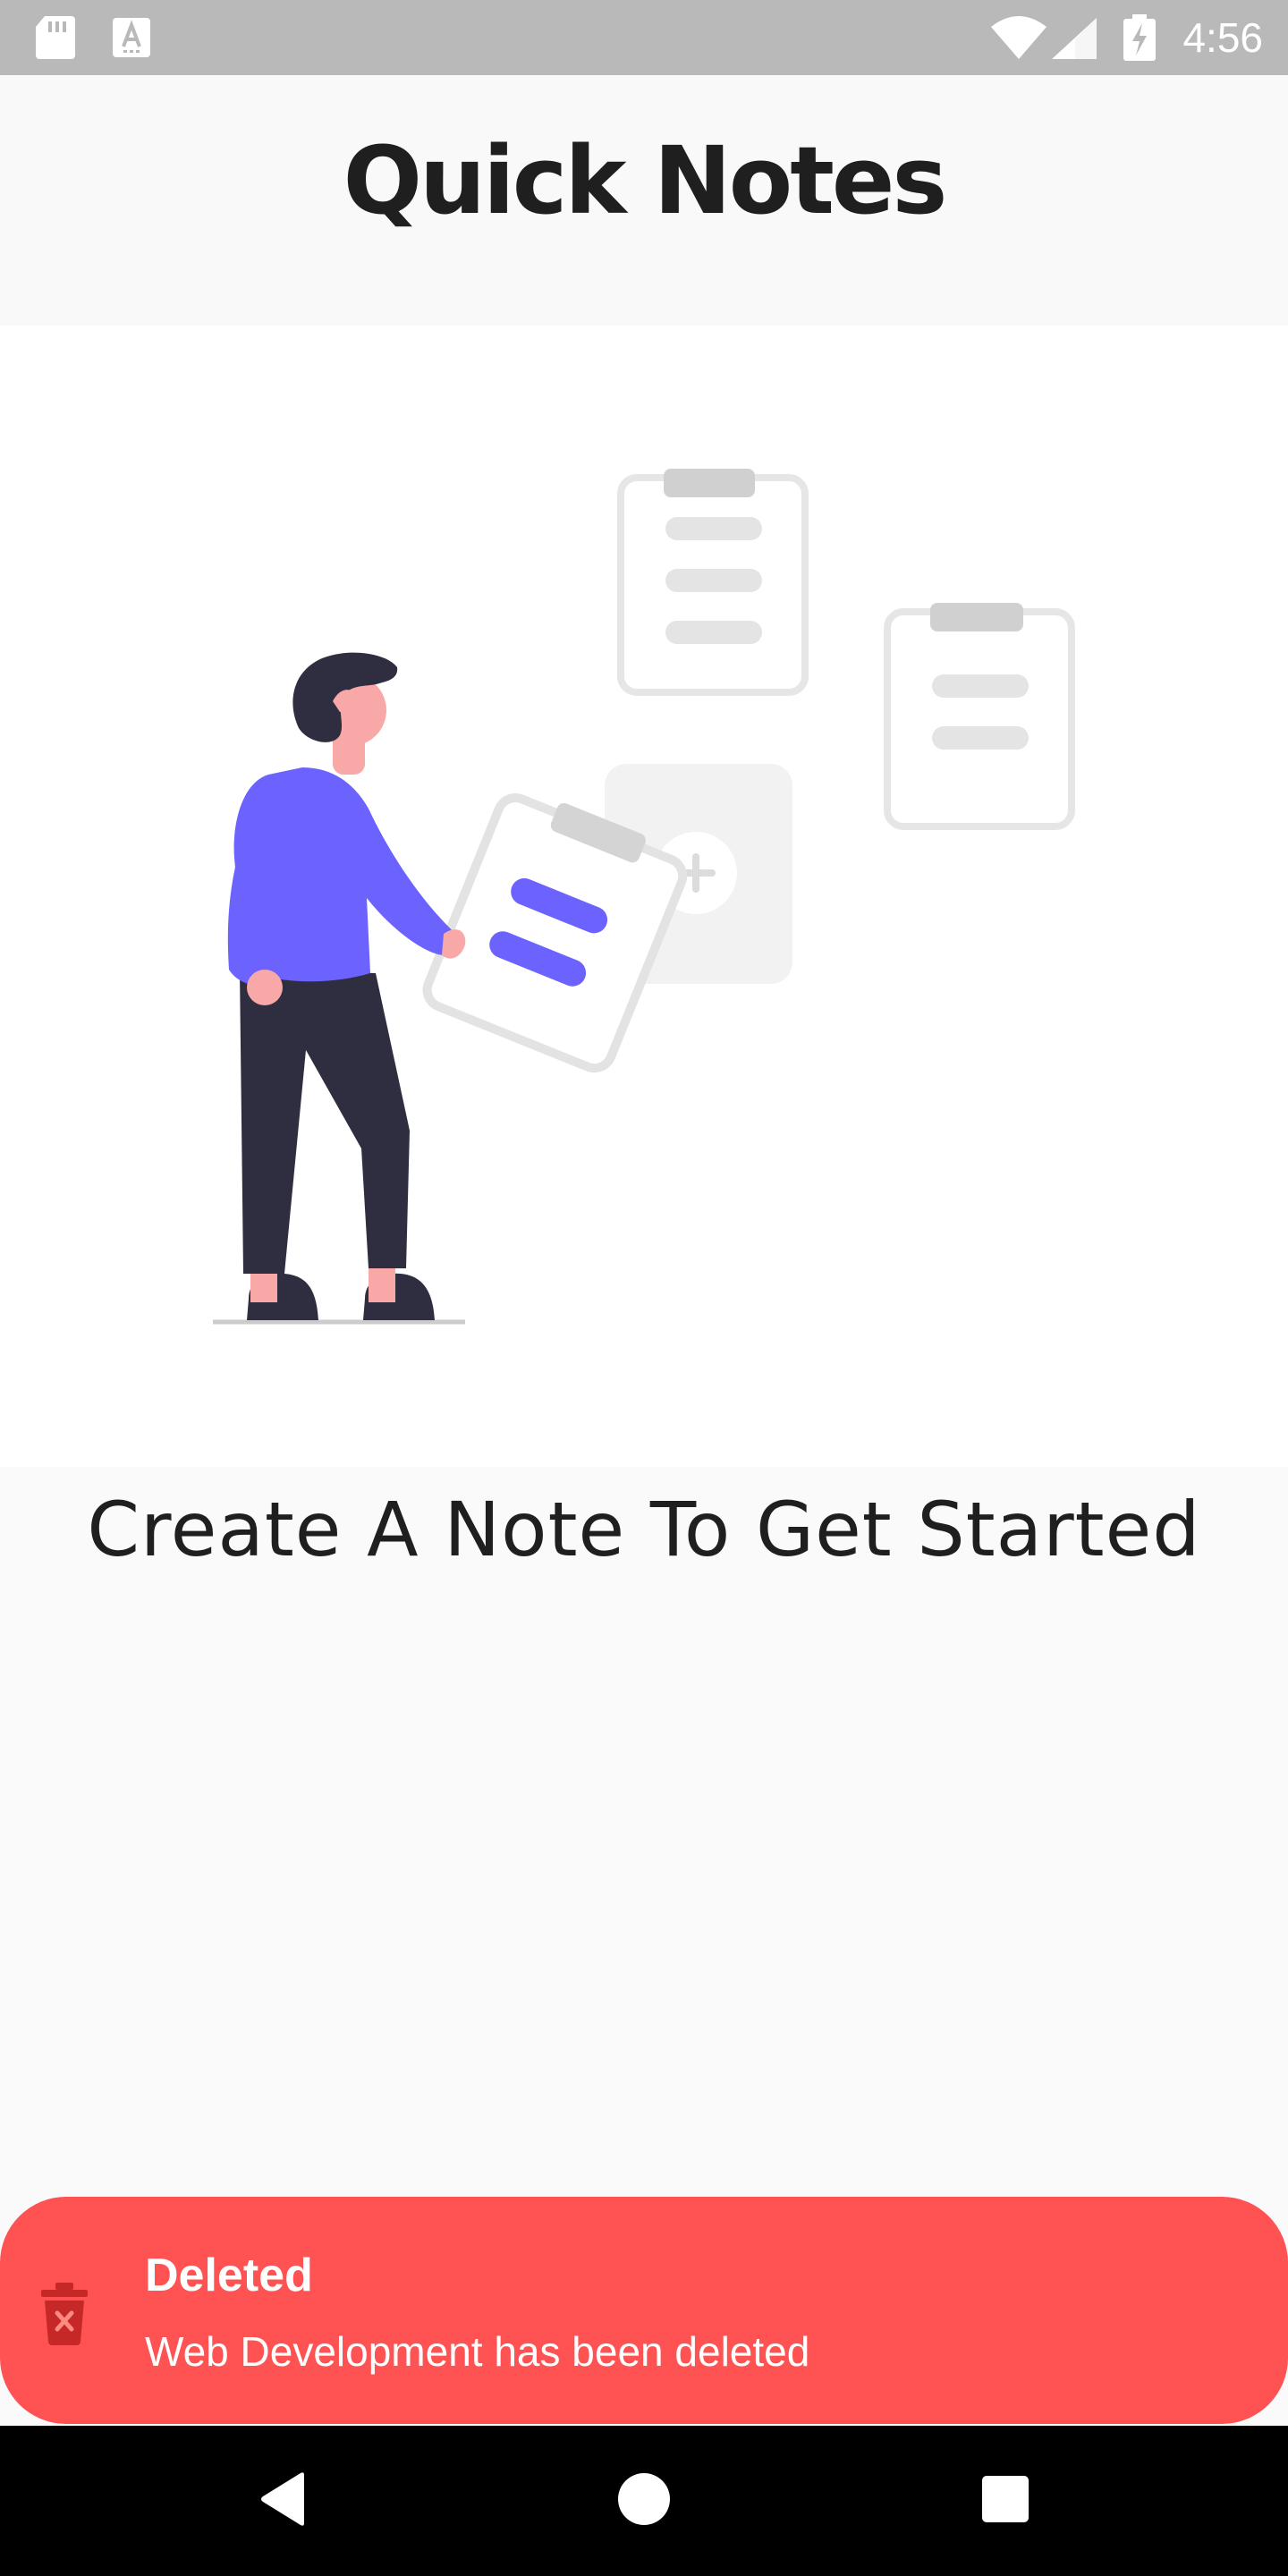  What do you see at coordinates (131, 40) in the screenshot?
I see `a-notification-icon` at bounding box center [131, 40].